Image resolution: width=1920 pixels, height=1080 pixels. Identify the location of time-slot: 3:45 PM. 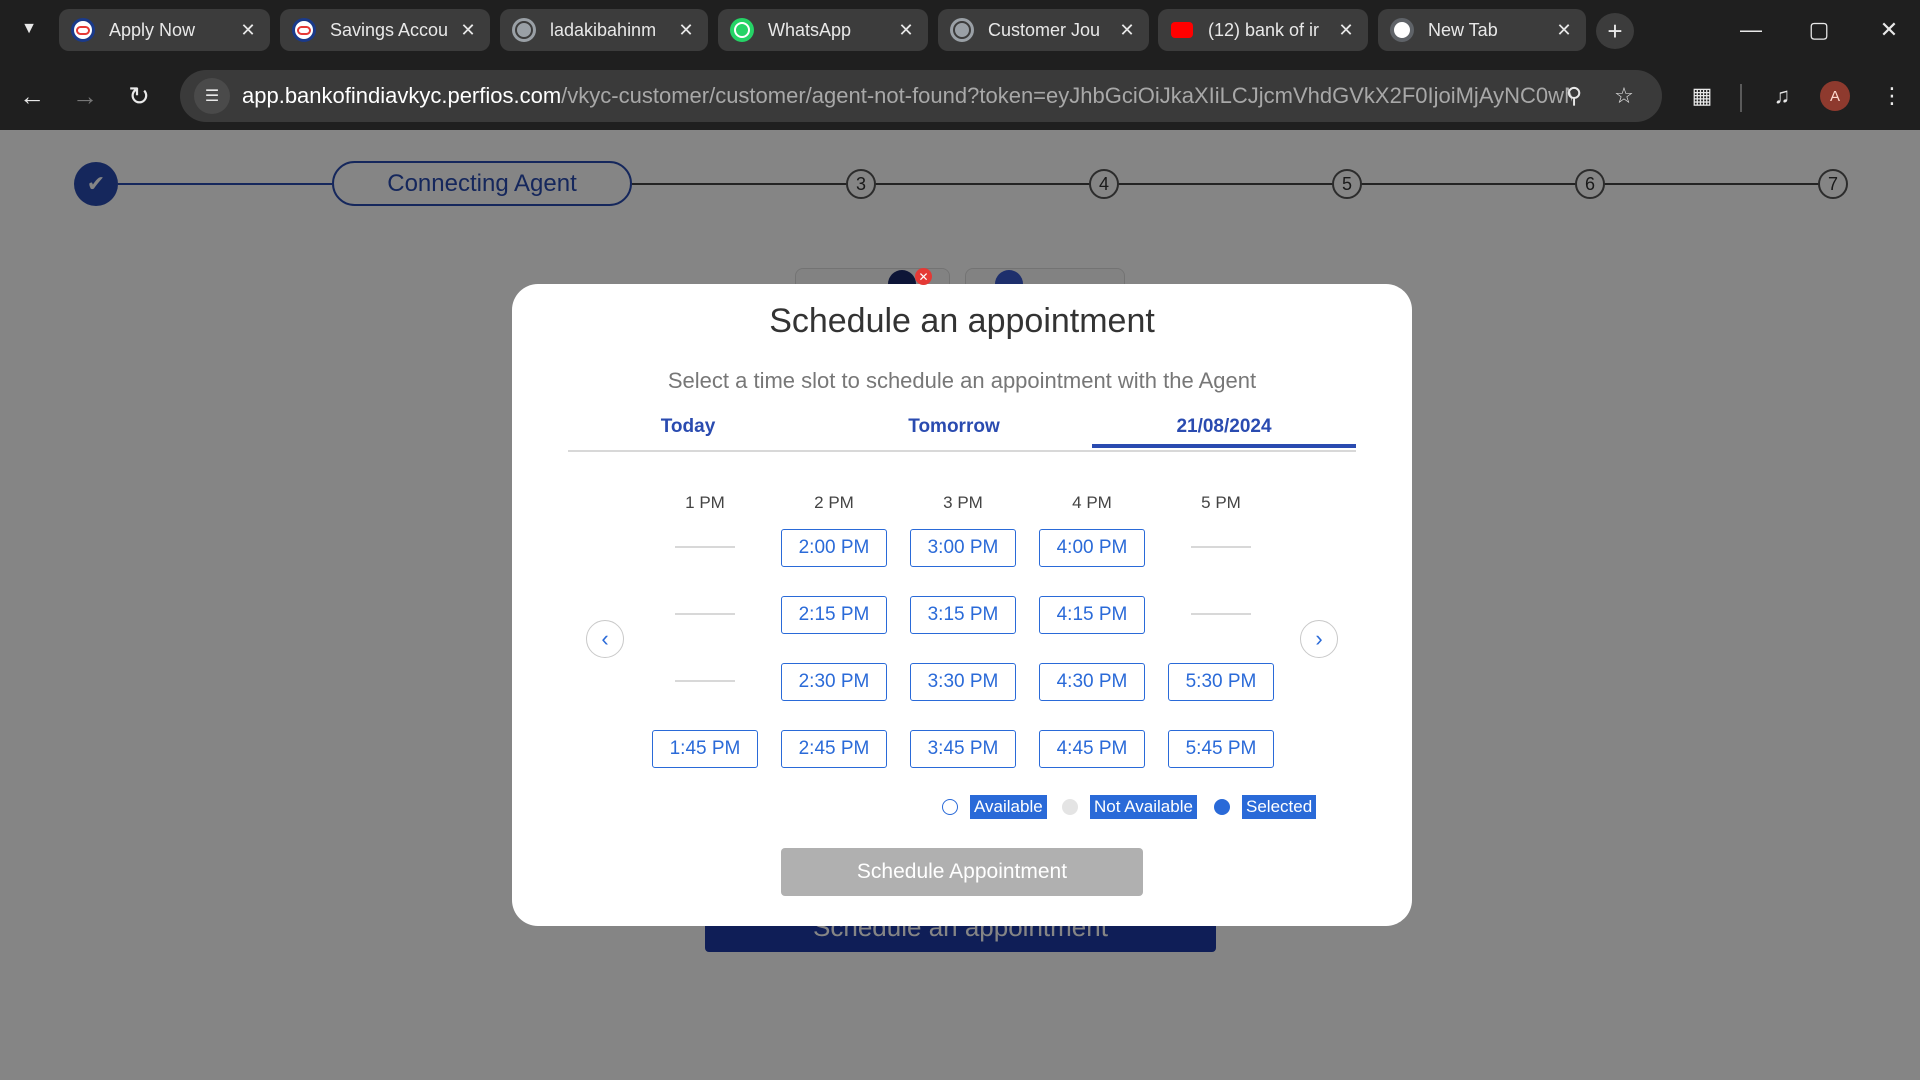
(963, 749).